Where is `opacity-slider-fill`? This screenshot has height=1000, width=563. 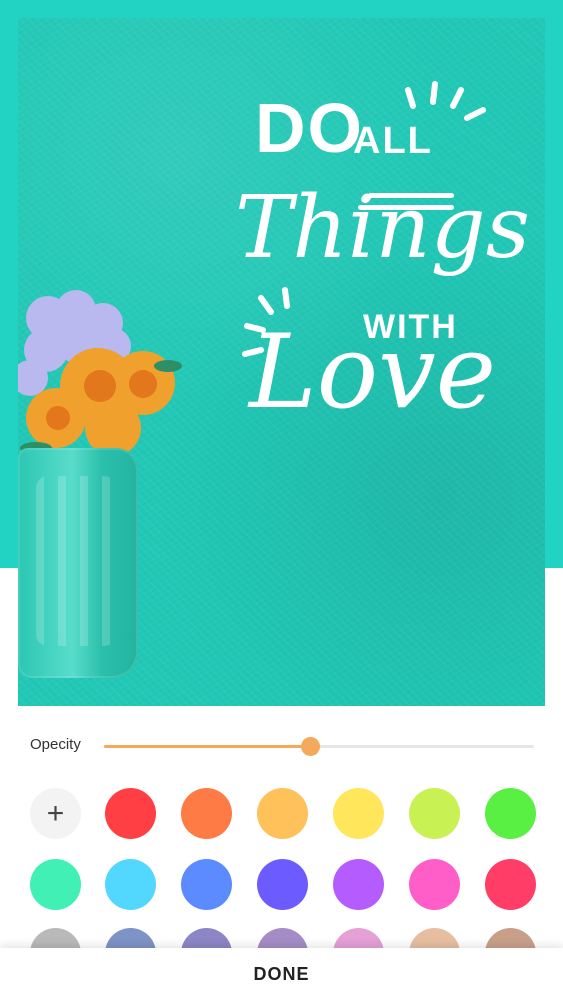
opacity-slider-fill is located at coordinates (207, 746).